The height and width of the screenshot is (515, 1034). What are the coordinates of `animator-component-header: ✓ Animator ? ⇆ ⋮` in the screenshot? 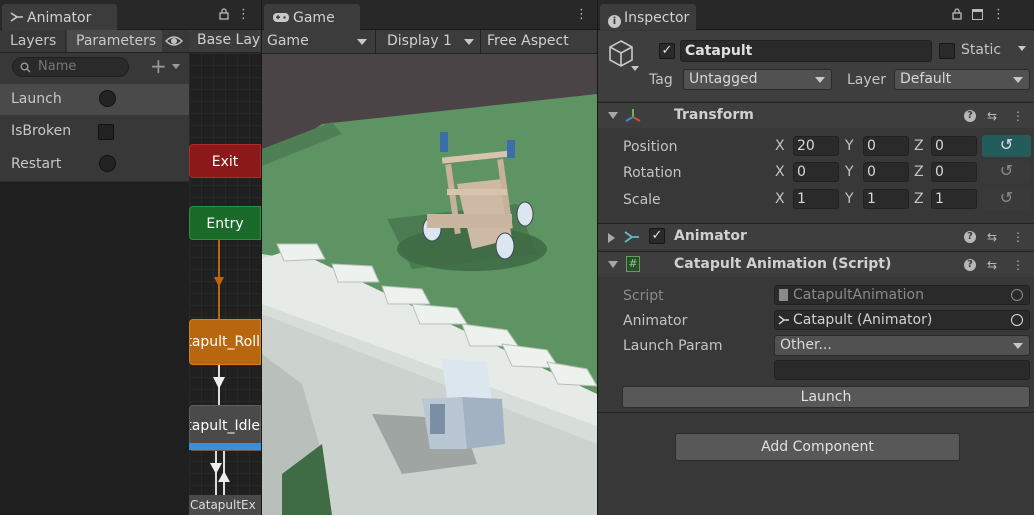 It's located at (816, 236).